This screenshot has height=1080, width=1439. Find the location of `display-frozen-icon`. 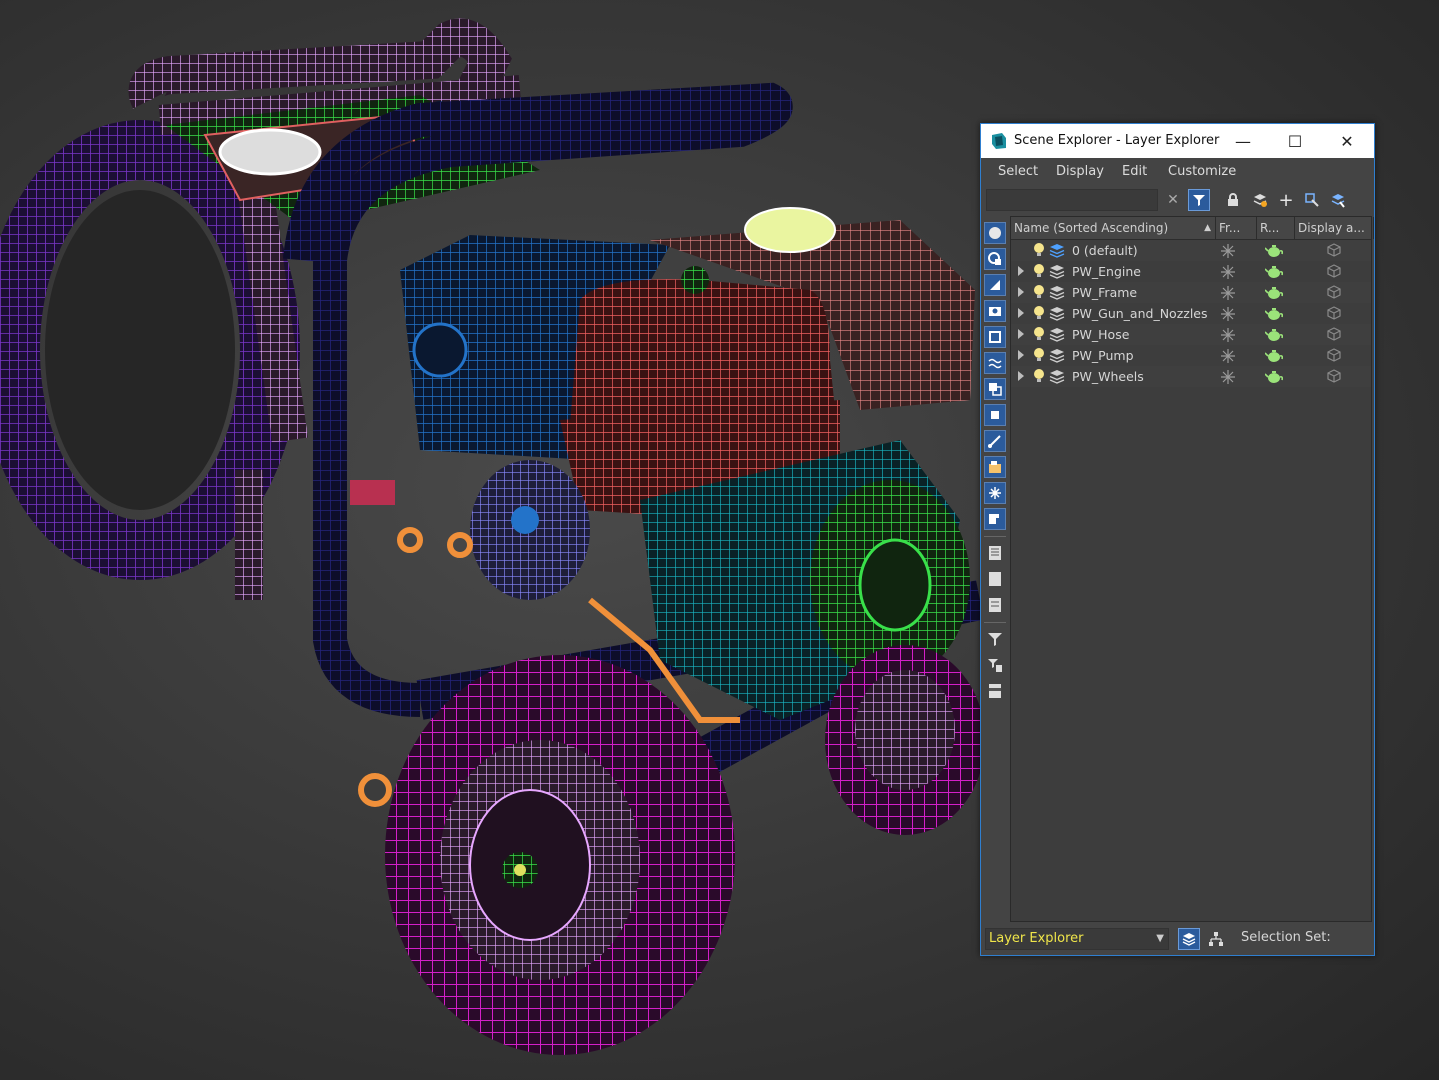

display-frozen-icon is located at coordinates (995, 493).